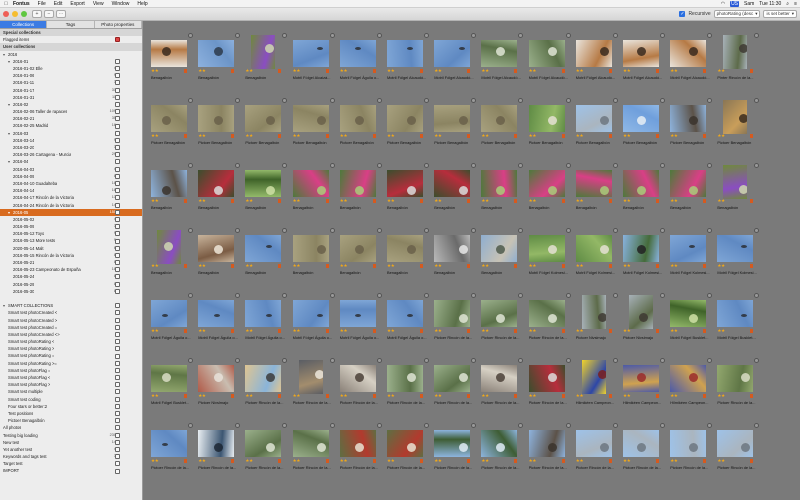 This screenshot has width=800, height=500. What do you see at coordinates (71, 348) in the screenshot?
I see `sidebar-item: Smart test photoRating >` at bounding box center [71, 348].